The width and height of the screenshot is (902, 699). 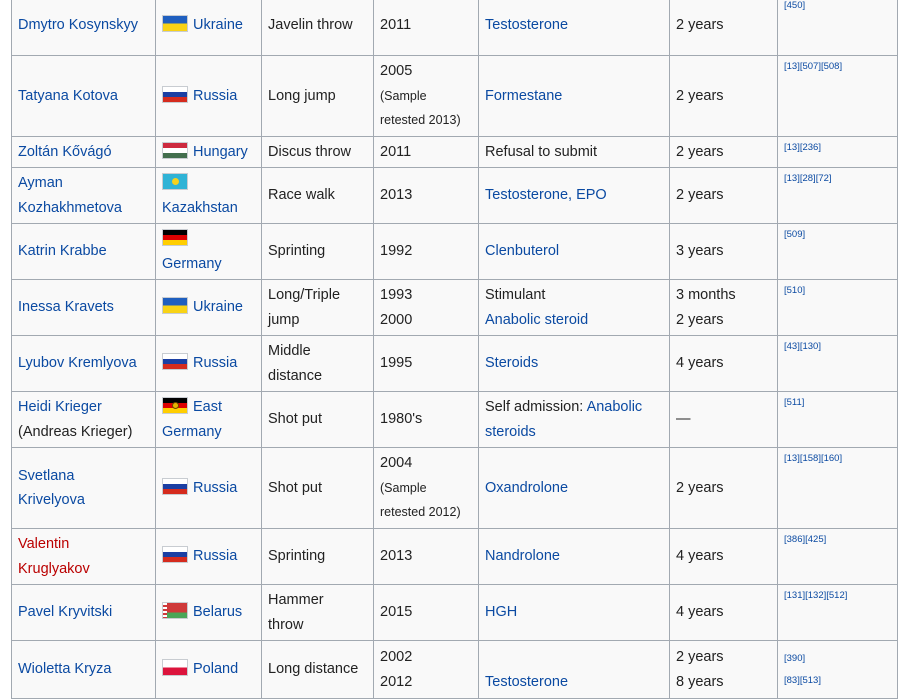 What do you see at coordinates (426, 307) in the screenshot?
I see `year-cell: 1993 2000` at bounding box center [426, 307].